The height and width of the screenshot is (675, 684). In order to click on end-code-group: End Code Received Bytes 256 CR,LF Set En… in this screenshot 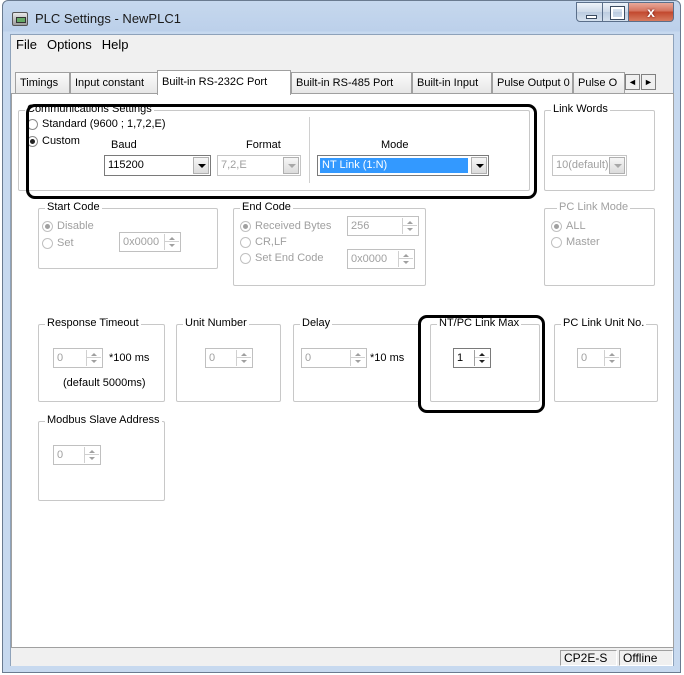, I will do `click(329, 243)`.